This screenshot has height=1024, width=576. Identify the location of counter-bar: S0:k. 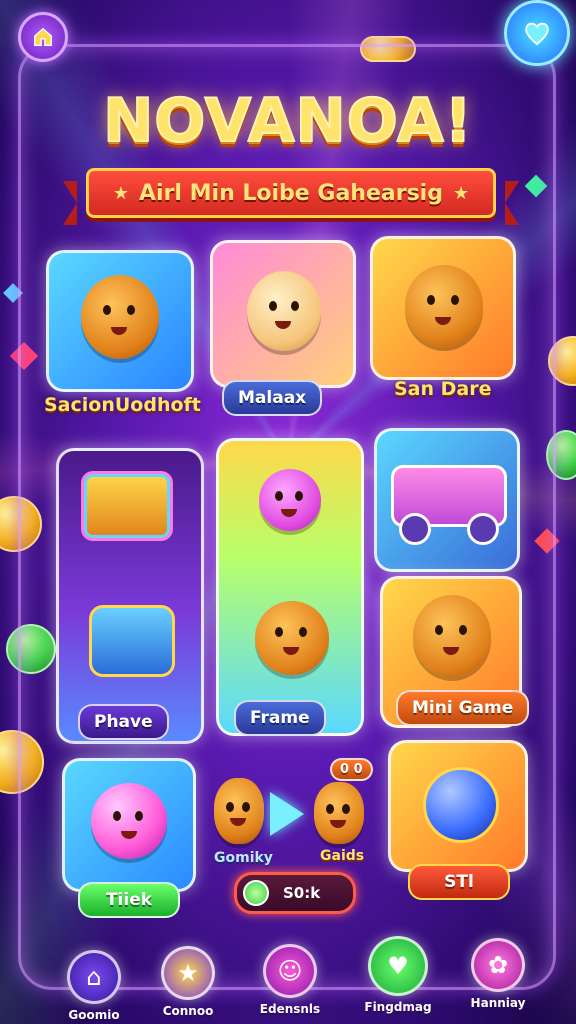
(295, 893).